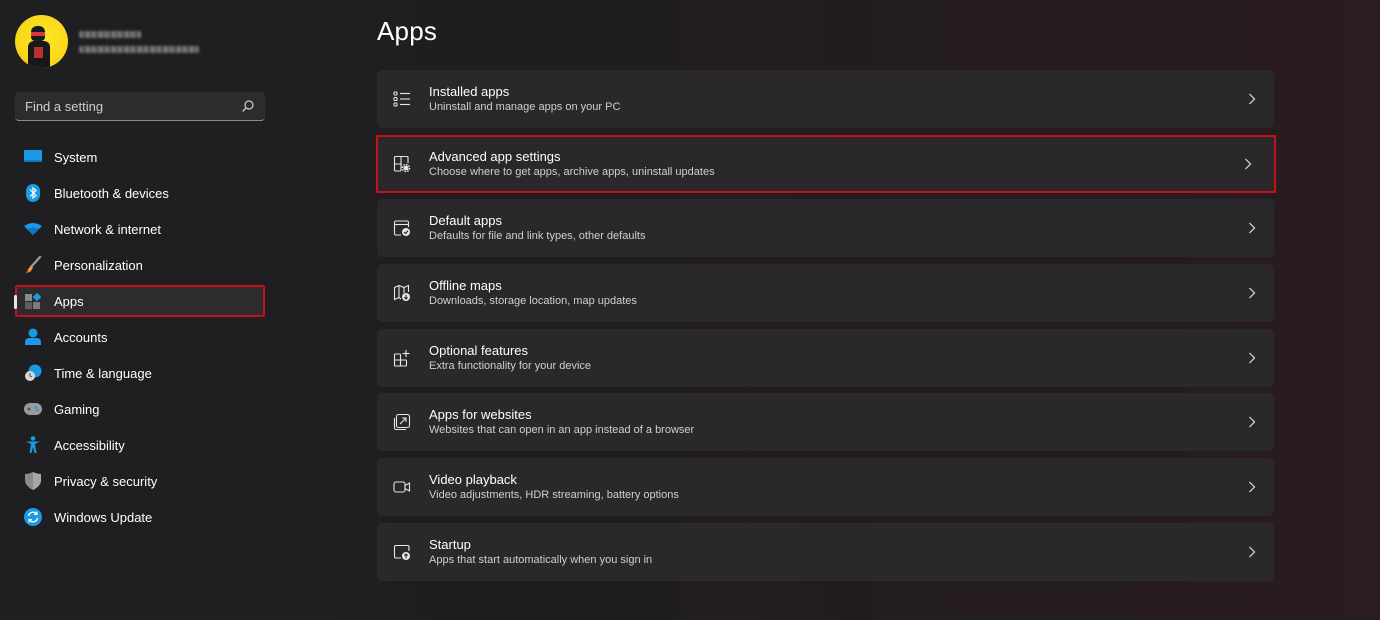  I want to click on sidebar-item-gaming: Gaming, so click(140, 409).